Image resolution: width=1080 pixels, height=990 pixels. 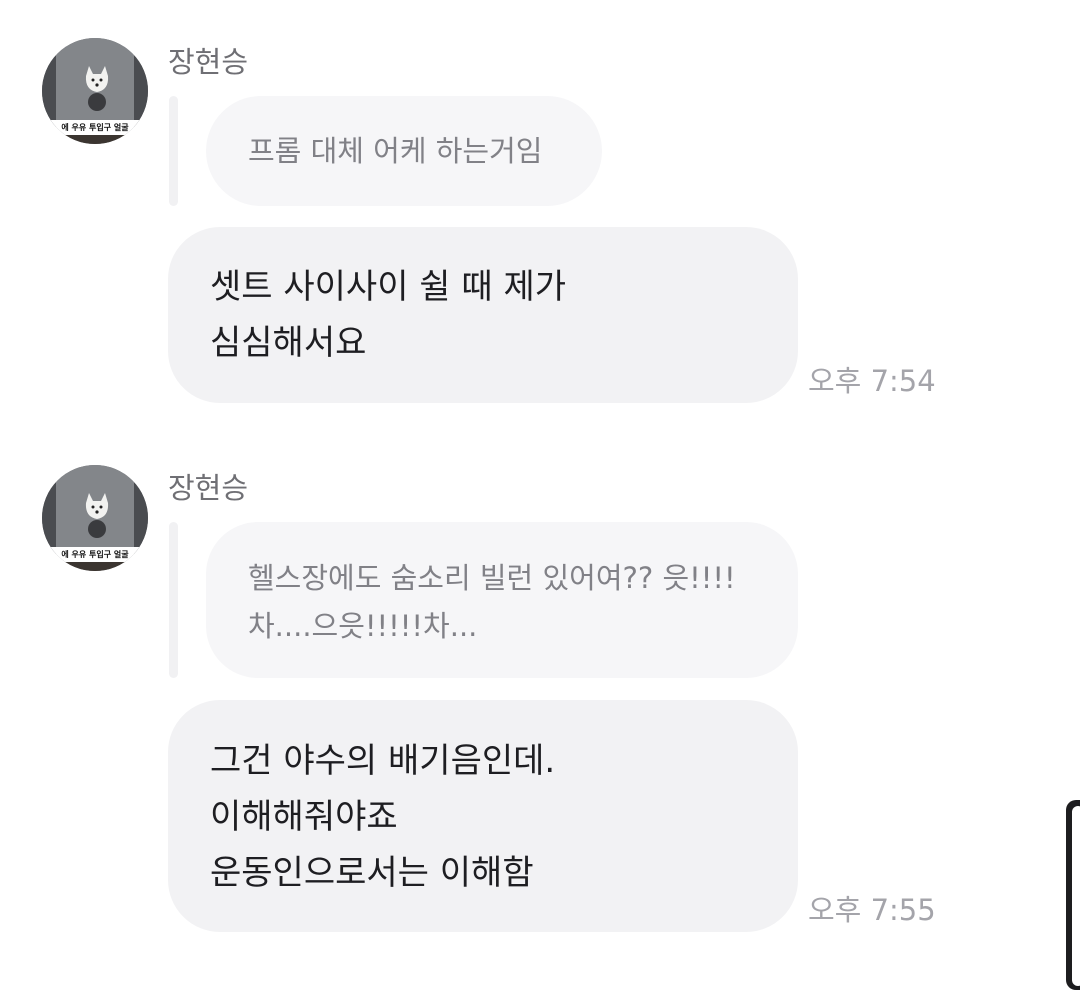 What do you see at coordinates (388, 287) in the screenshot?
I see `message-line: 셋트 사이사이 쉴 때 제가` at bounding box center [388, 287].